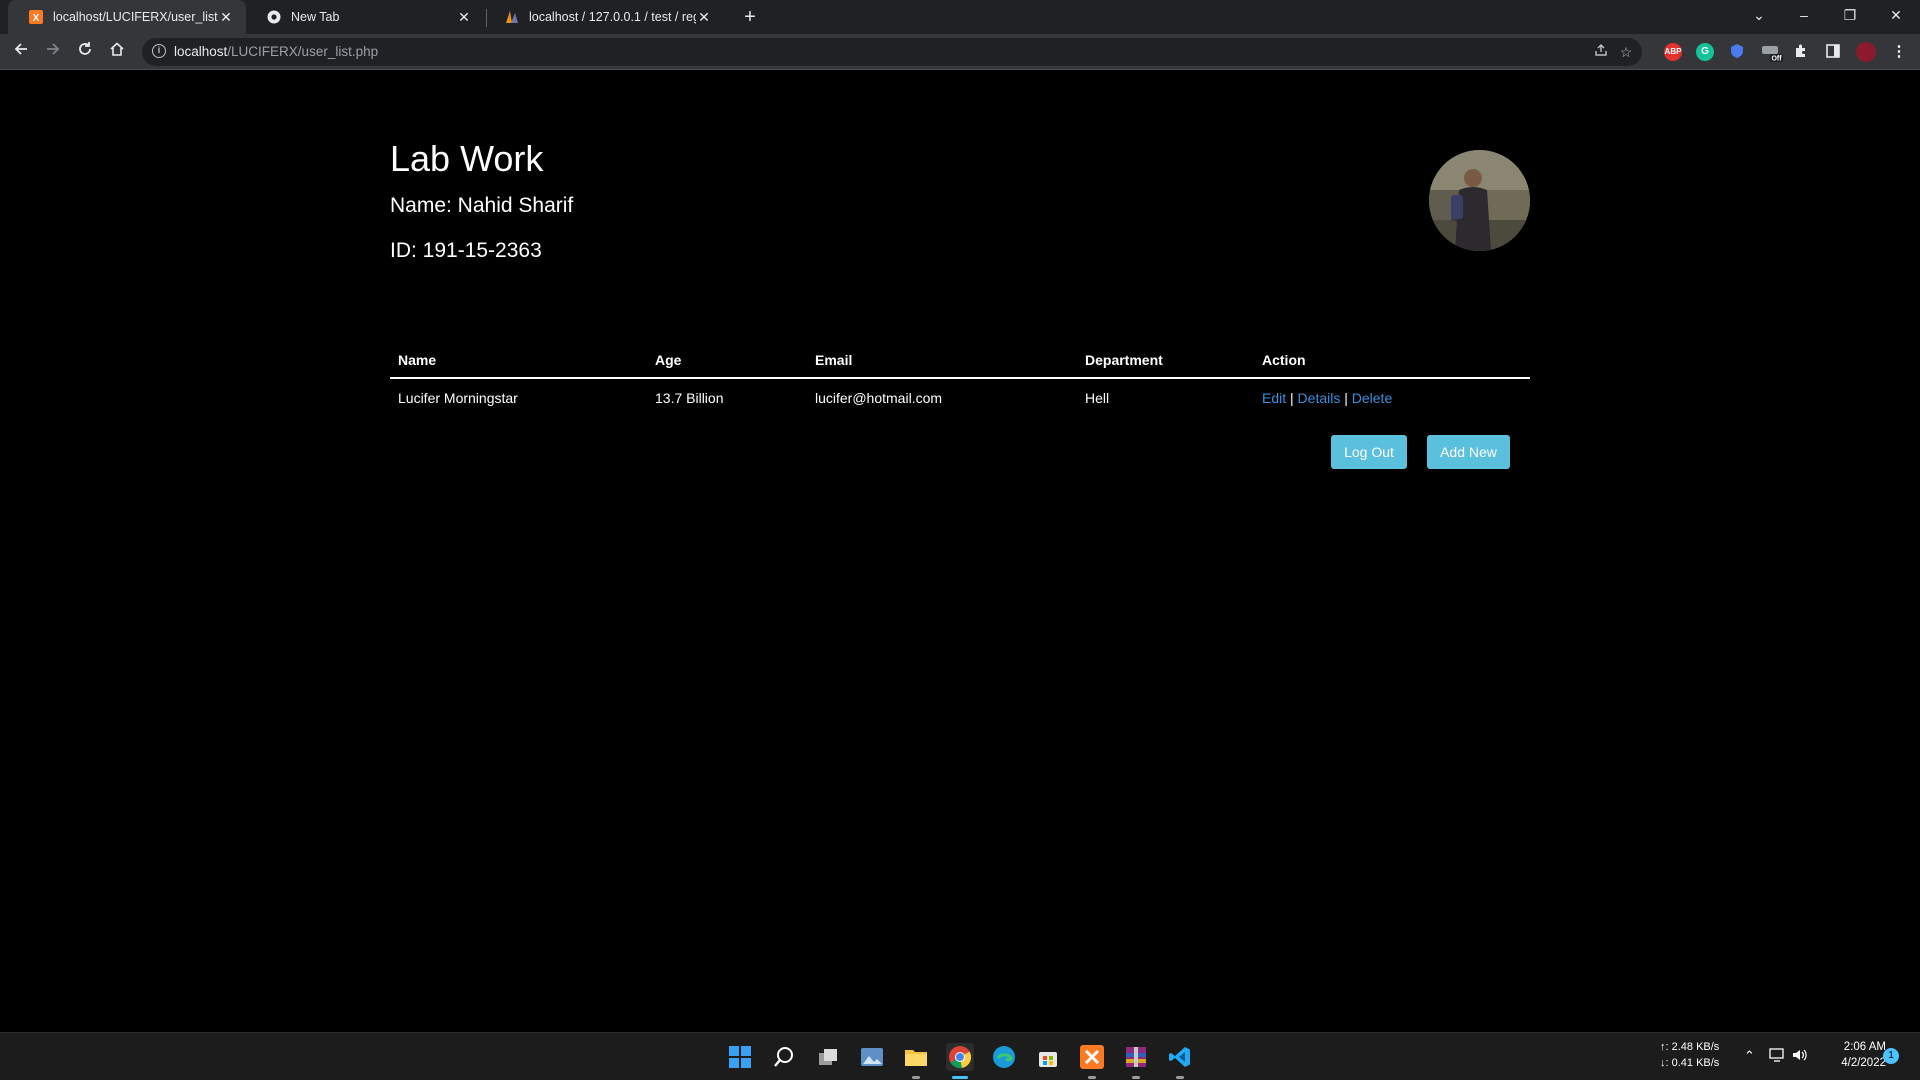  What do you see at coordinates (1856, 1063) in the screenshot?
I see `taskbar-date: 4/2/2022` at bounding box center [1856, 1063].